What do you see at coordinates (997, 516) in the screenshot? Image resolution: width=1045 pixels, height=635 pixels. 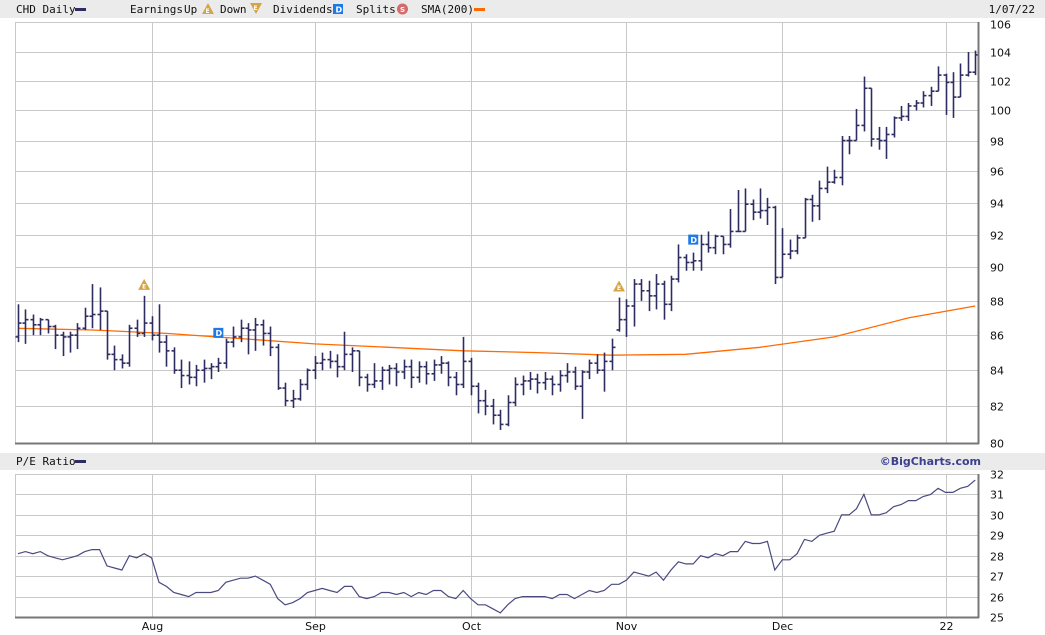 I see `pe-y-tick-label: 30` at bounding box center [997, 516].